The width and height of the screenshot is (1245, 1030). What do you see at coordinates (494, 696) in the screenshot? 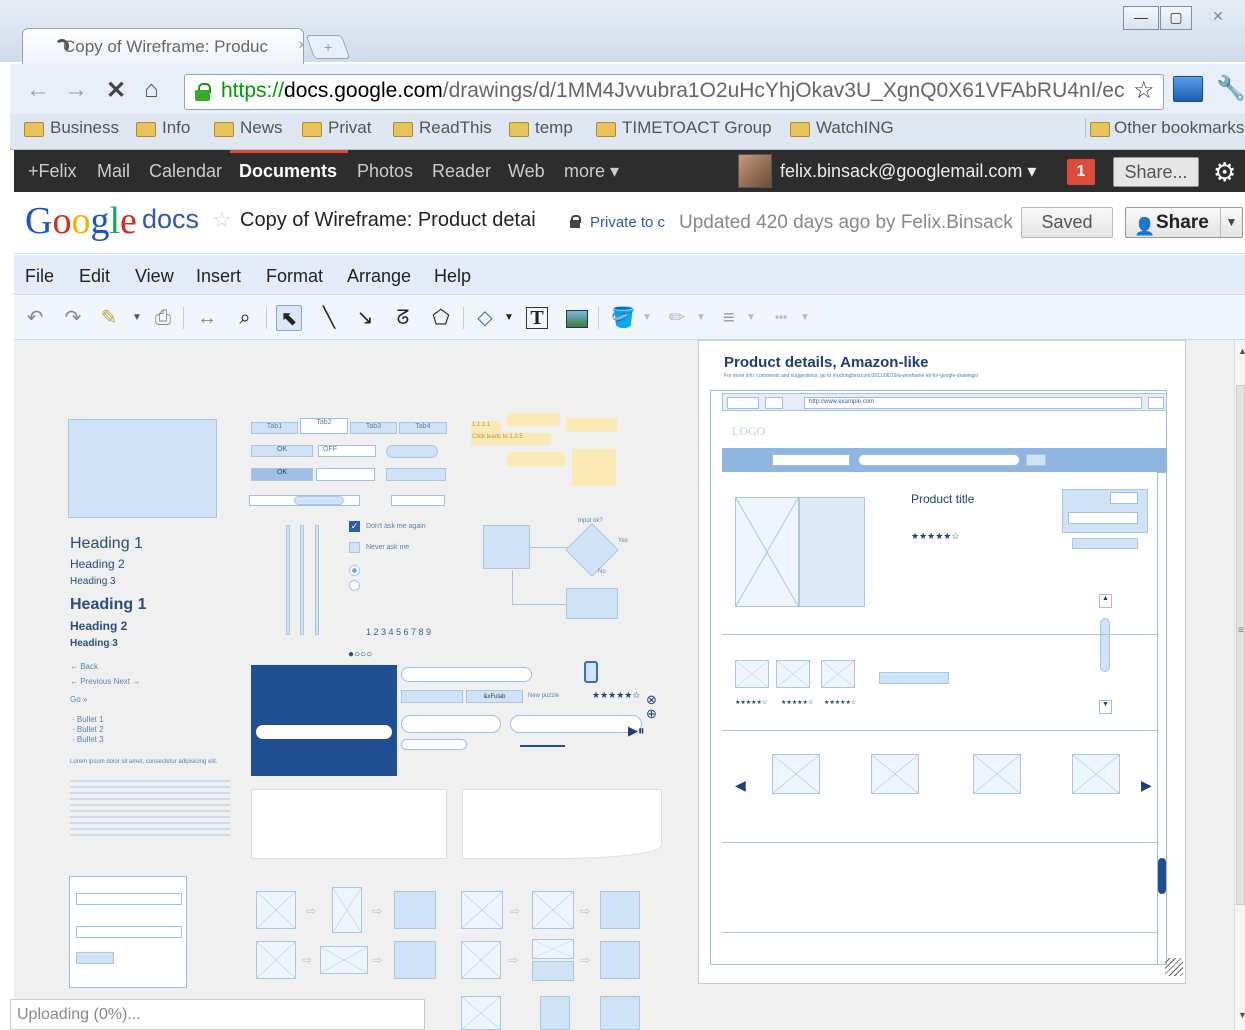
I see `label-button: &xFulab` at bounding box center [494, 696].